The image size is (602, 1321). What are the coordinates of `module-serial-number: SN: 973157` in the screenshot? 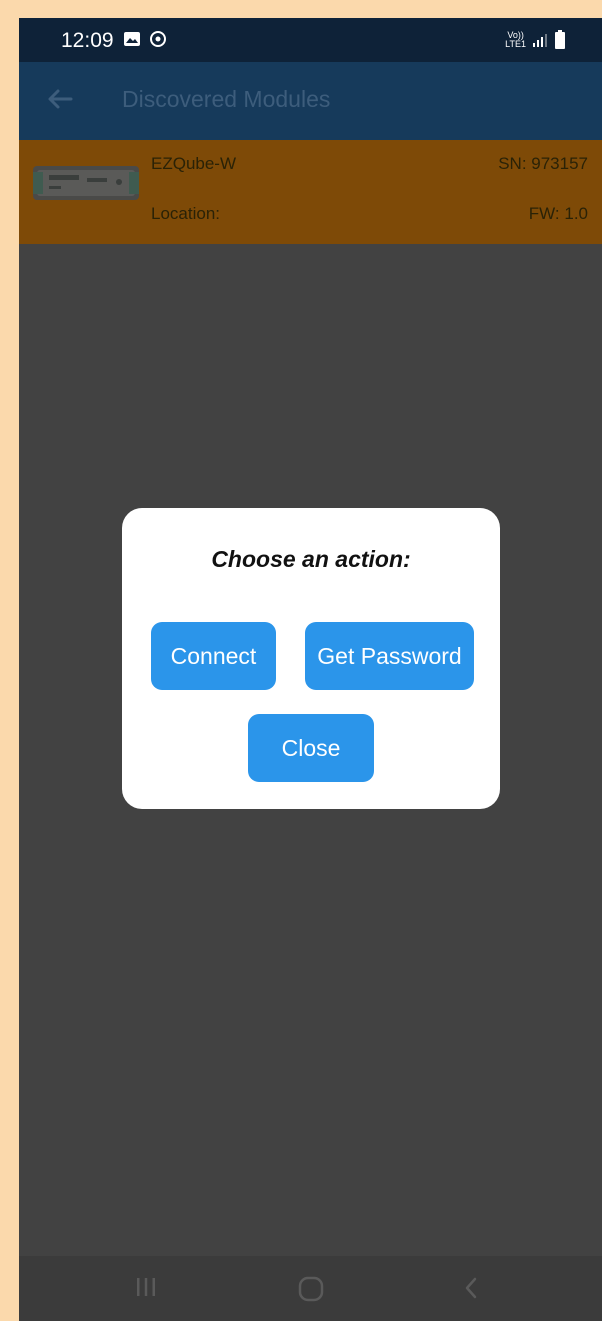 It's located at (543, 163).